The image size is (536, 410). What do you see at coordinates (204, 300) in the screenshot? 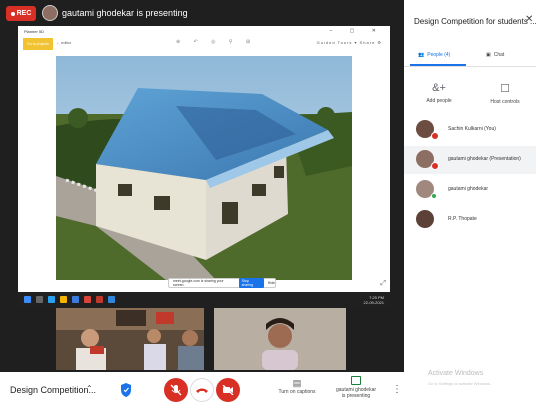
I see `shared-taskbar: 7:25 PM 22-09-2021` at bounding box center [204, 300].